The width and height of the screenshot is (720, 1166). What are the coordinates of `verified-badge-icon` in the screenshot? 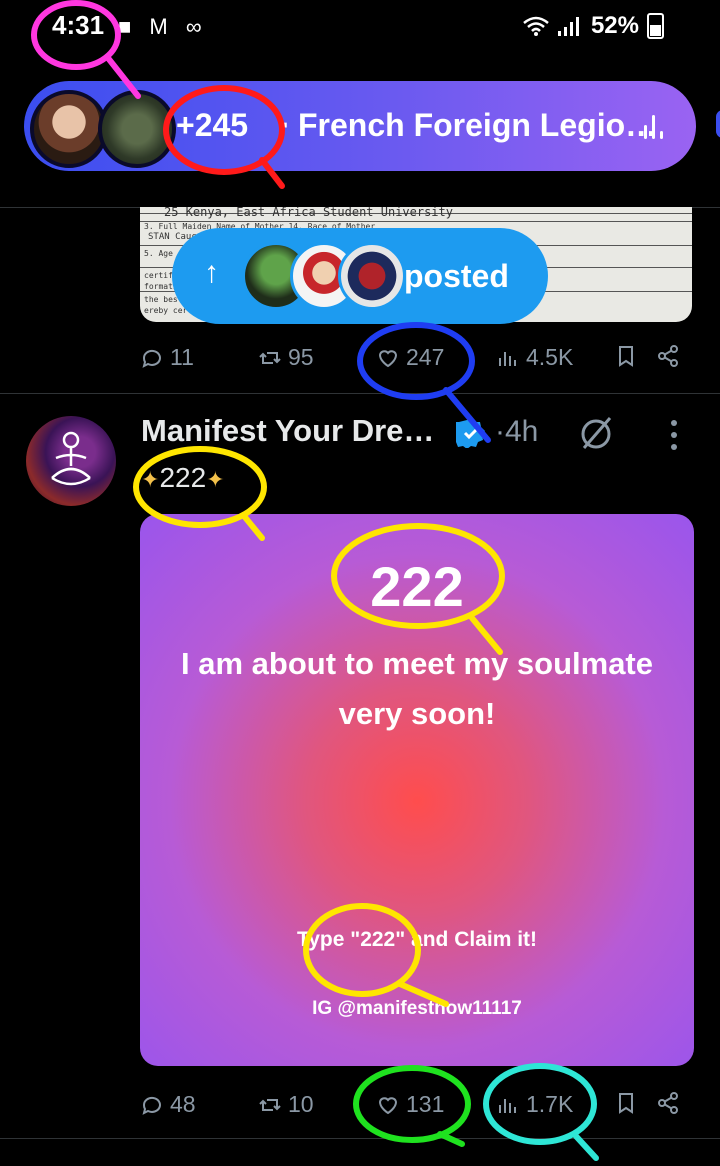 It's located at (470, 433).